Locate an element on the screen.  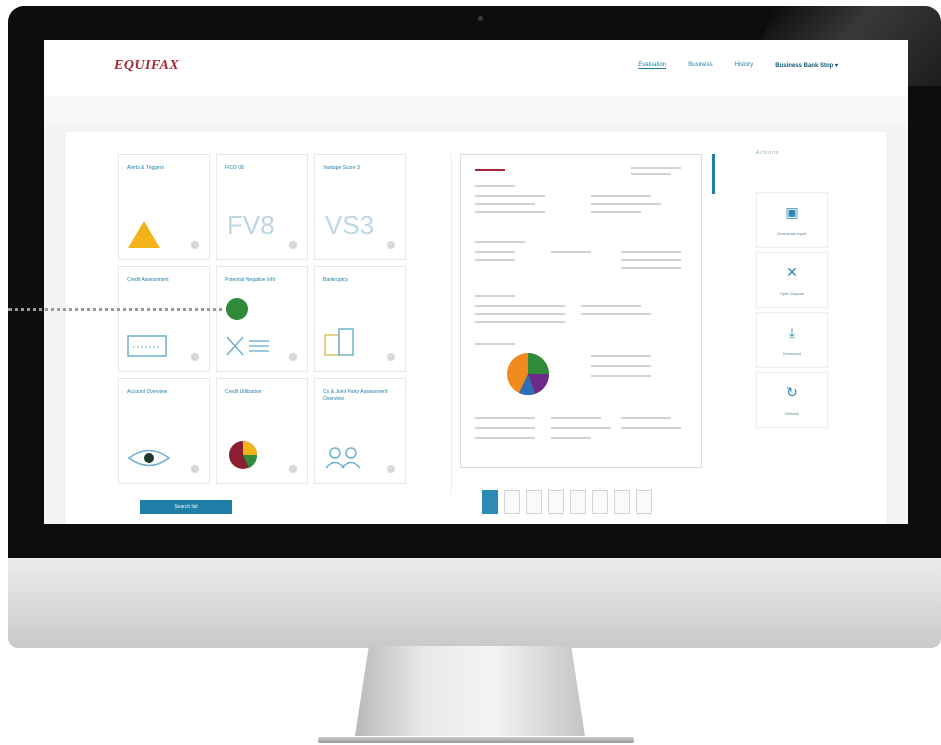
monitor-stand is located at coordinates (470, 691).